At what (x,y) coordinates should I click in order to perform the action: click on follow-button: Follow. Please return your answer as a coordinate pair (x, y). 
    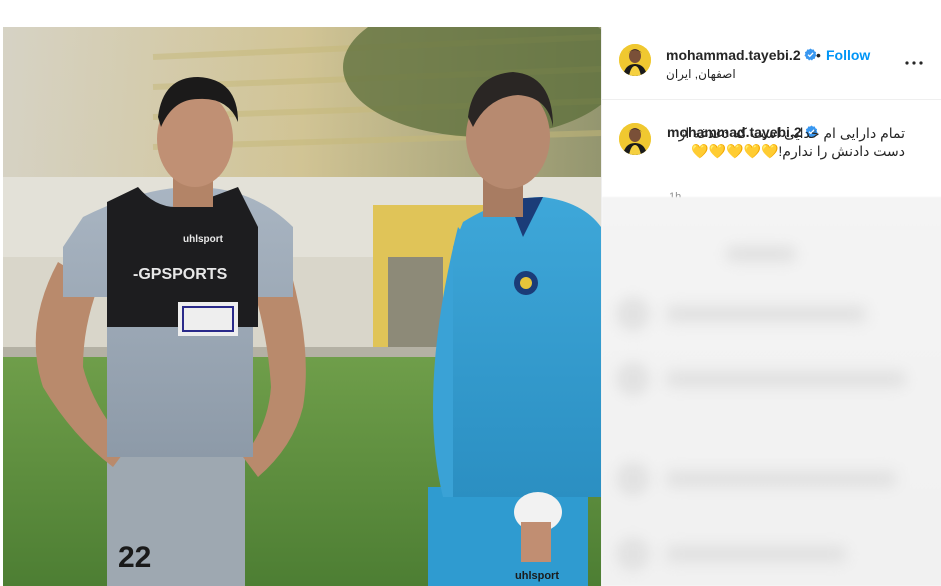
    Looking at the image, I should click on (848, 55).